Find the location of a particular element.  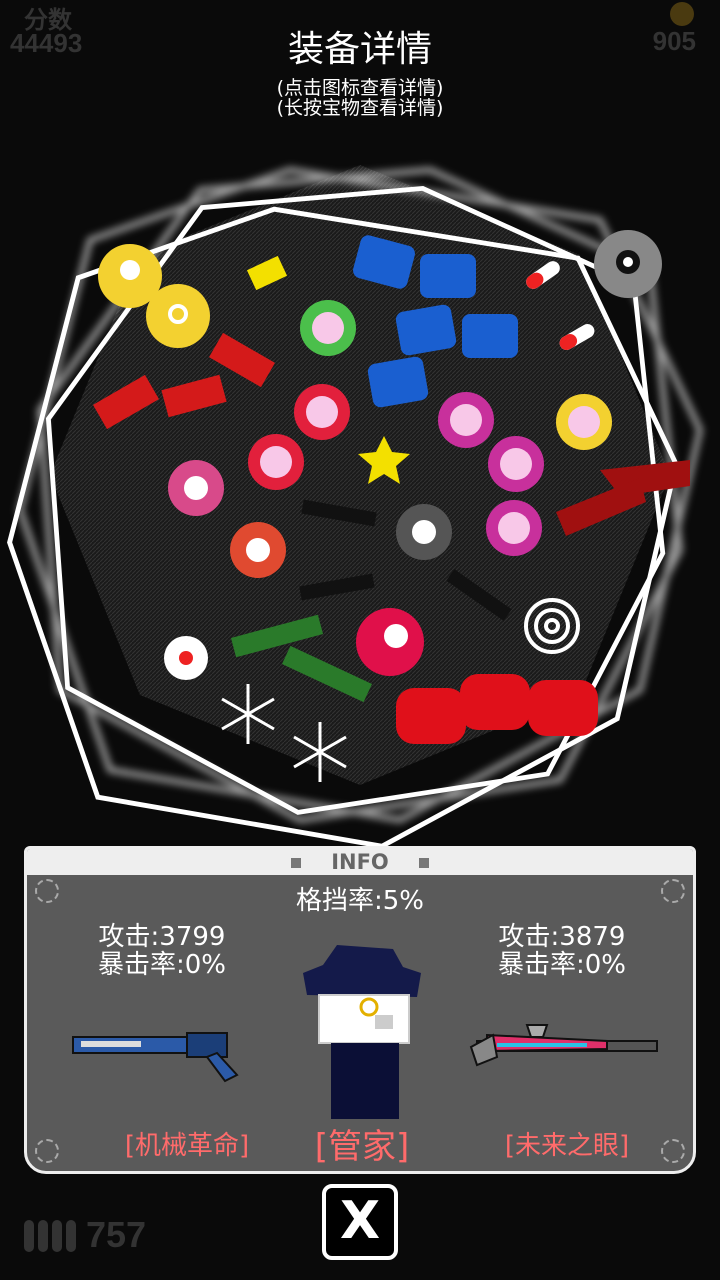

grey-gear-icon is located at coordinates (424, 532).